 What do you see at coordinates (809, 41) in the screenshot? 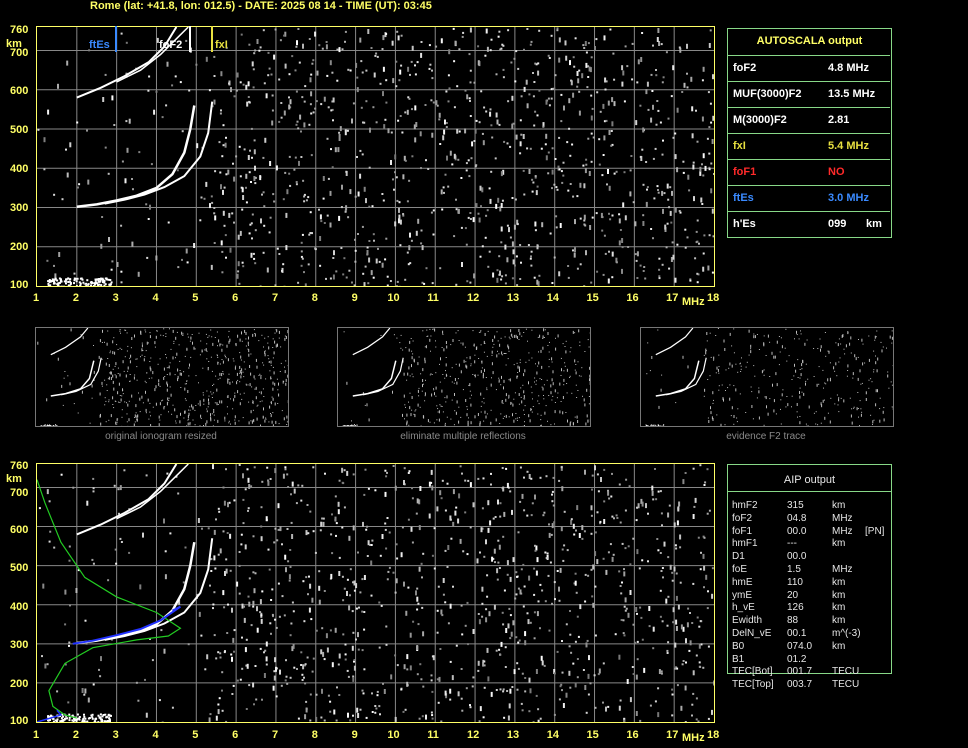
I see `autoscala-title: AUTOSCALA output` at bounding box center [809, 41].